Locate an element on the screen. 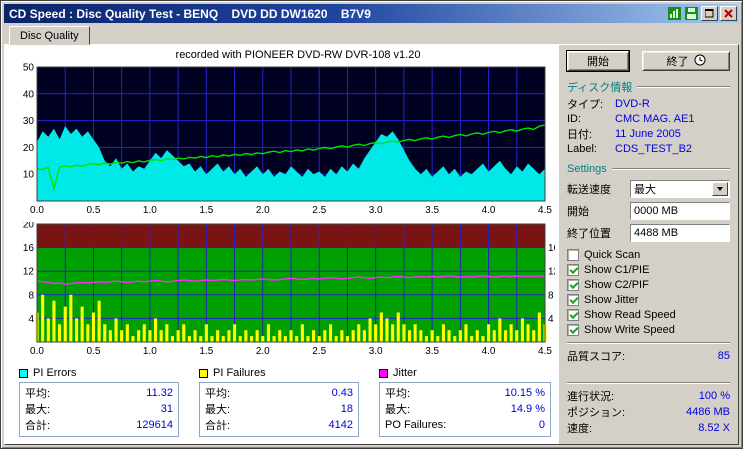 The image size is (743, 449). checkbox-show-c2-pif: Show C2/PIF is located at coordinates (648, 284).